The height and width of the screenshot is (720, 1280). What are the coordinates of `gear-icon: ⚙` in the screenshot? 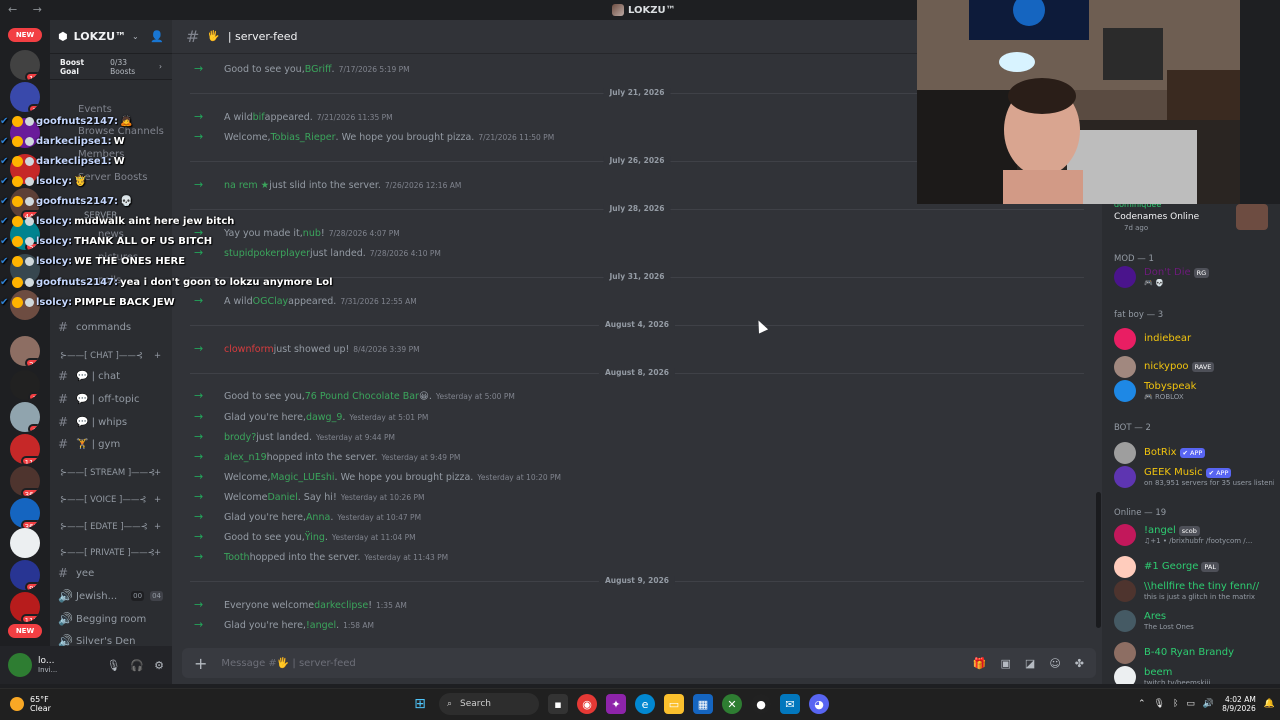 It's located at (159, 665).